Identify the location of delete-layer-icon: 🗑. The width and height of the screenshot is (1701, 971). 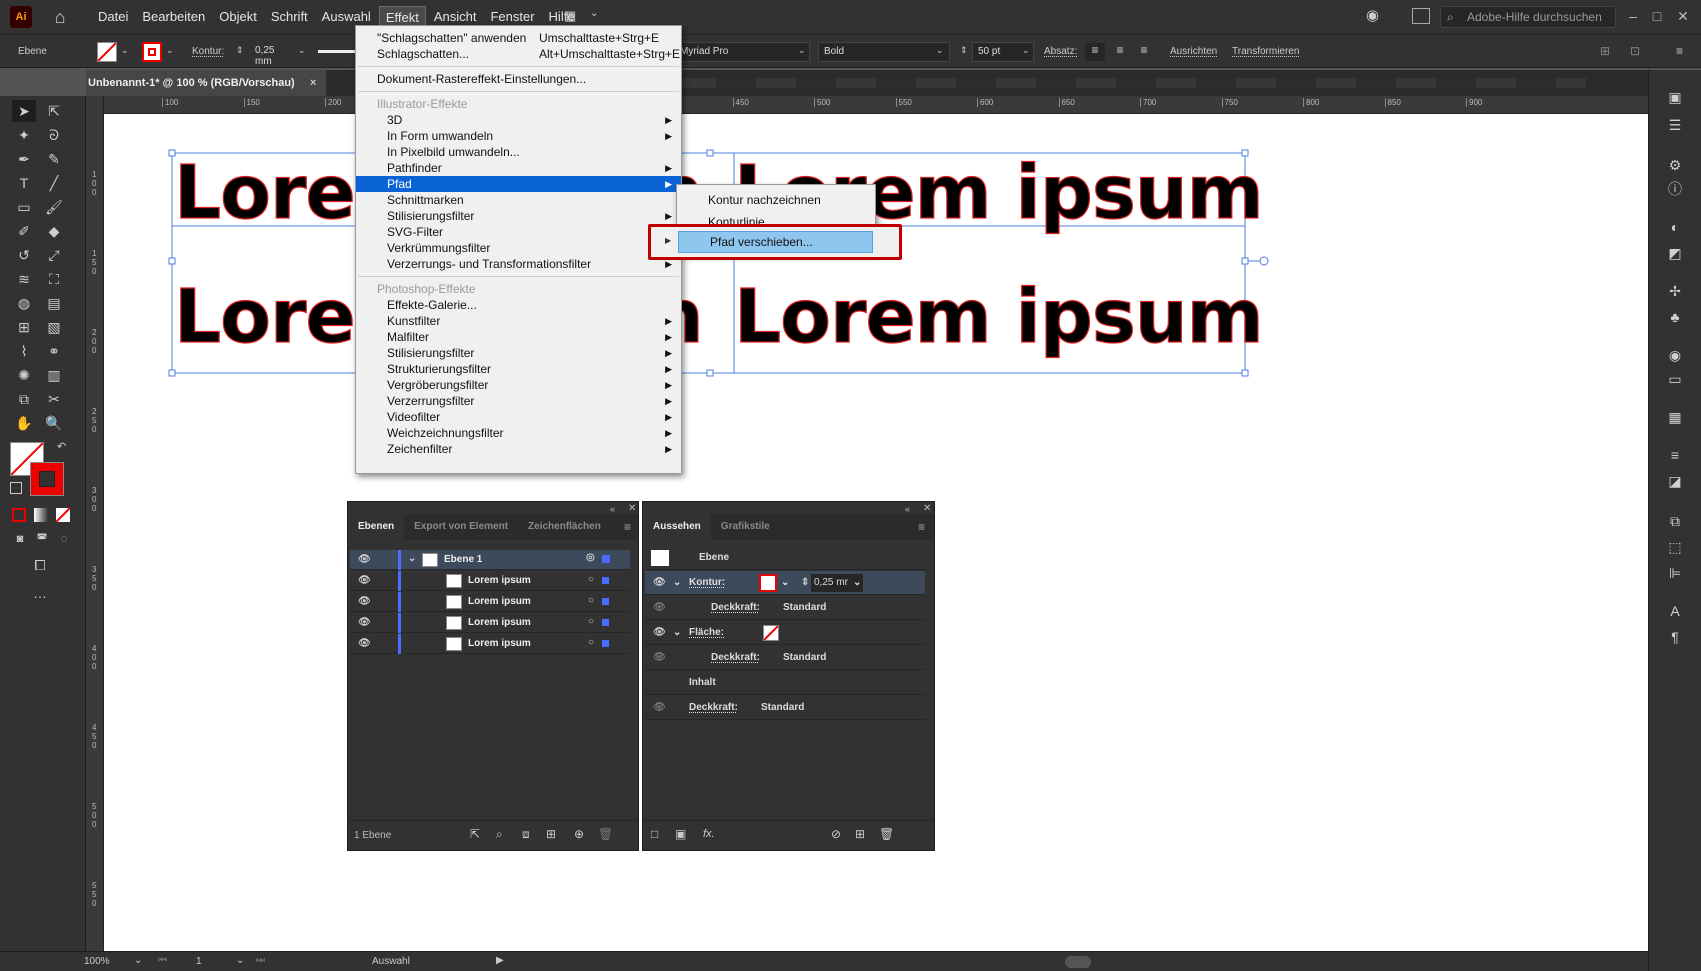
(605, 834).